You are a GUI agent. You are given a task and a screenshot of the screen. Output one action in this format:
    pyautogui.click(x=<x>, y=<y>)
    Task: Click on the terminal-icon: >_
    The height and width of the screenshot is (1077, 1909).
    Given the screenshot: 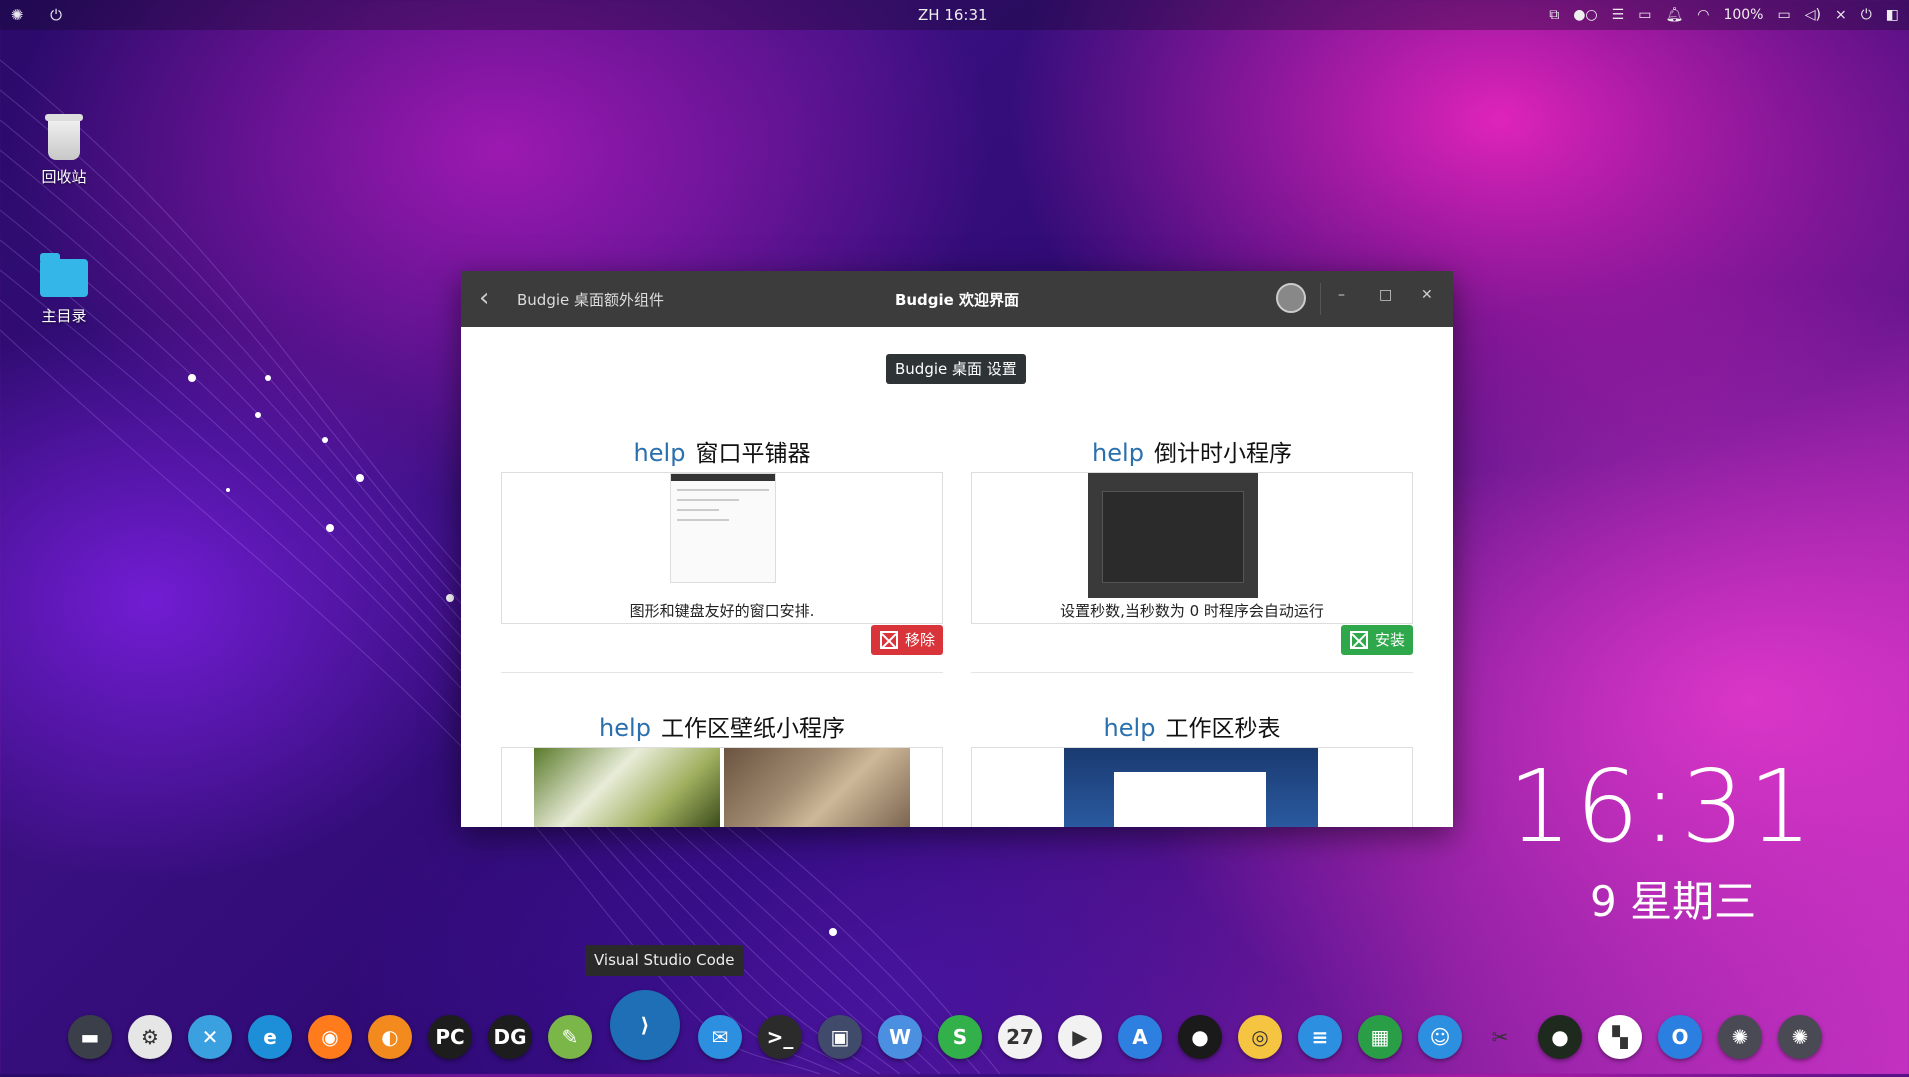 What is the action you would take?
    pyautogui.click(x=780, y=1037)
    